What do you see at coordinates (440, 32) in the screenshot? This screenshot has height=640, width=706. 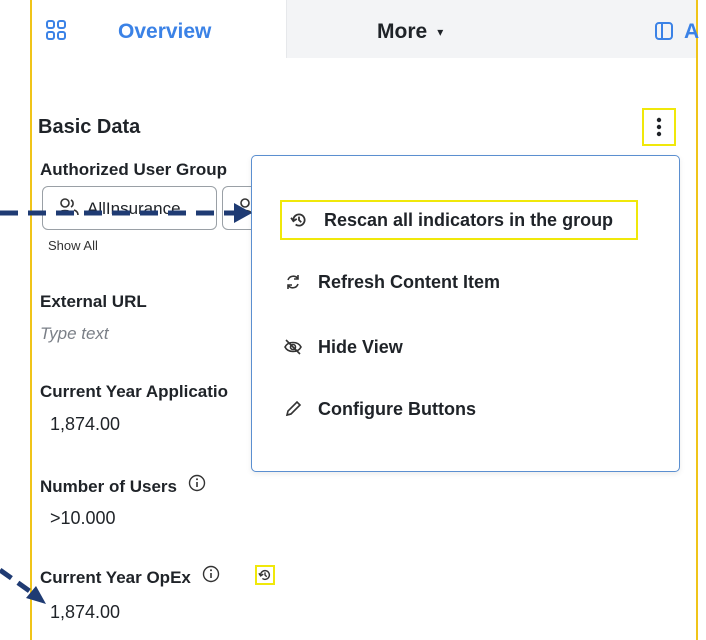 I see `chevron-down-icon: ▾` at bounding box center [440, 32].